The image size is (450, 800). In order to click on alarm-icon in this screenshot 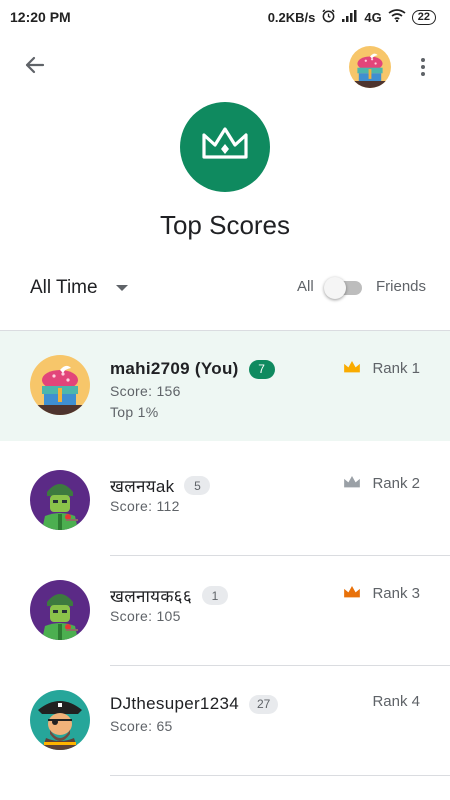, I will do `click(328, 17)`.